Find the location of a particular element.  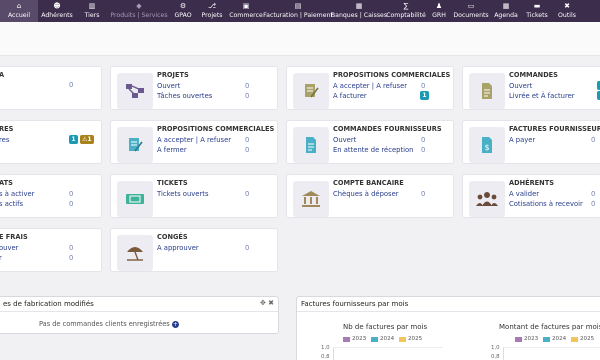

nav-label: Commerce is located at coordinates (246, 15).